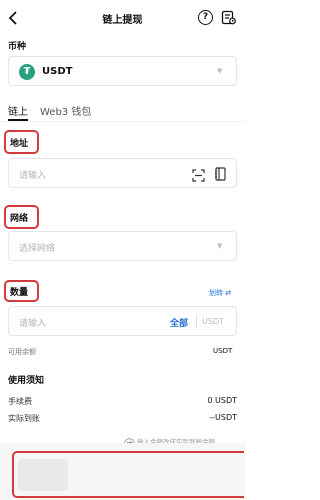 This screenshot has height=500, width=320. What do you see at coordinates (213, 321) in the screenshot?
I see `amount-unit: USDT` at bounding box center [213, 321].